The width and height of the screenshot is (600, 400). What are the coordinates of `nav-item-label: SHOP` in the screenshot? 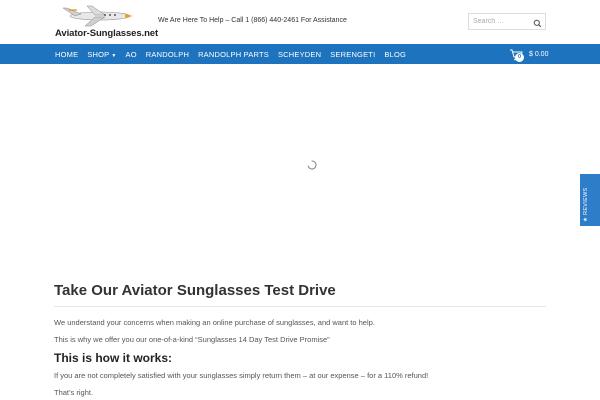 It's located at (98, 54).